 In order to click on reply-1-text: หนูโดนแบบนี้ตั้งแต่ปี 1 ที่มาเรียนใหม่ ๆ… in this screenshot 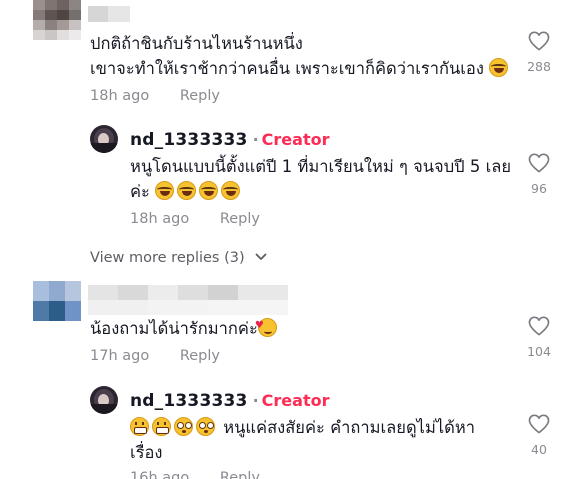, I will do `click(320, 179)`.